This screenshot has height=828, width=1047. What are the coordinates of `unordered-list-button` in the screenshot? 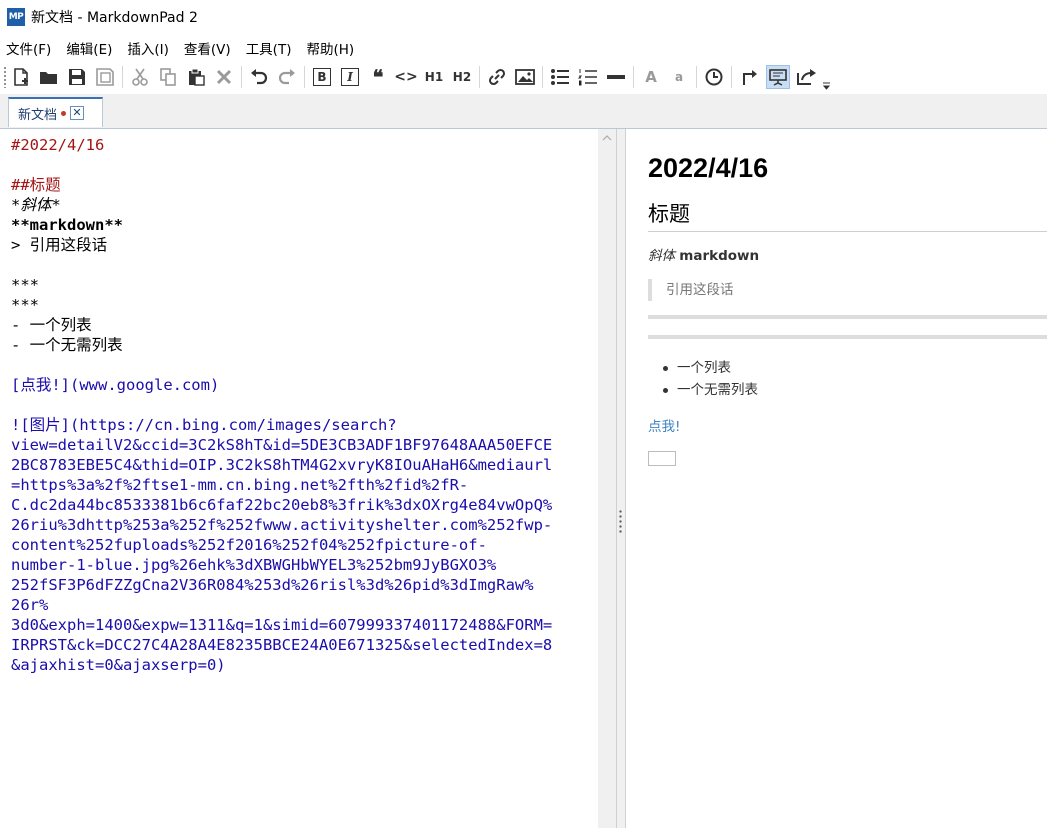 It's located at (560, 77).